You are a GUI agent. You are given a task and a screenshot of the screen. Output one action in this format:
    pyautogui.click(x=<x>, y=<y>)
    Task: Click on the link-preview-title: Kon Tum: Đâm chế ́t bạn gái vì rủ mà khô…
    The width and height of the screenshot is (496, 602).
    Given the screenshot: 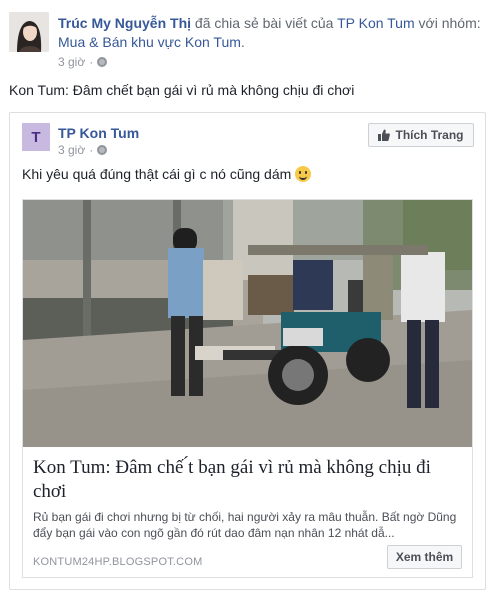 What is the action you would take?
    pyautogui.click(x=248, y=480)
    